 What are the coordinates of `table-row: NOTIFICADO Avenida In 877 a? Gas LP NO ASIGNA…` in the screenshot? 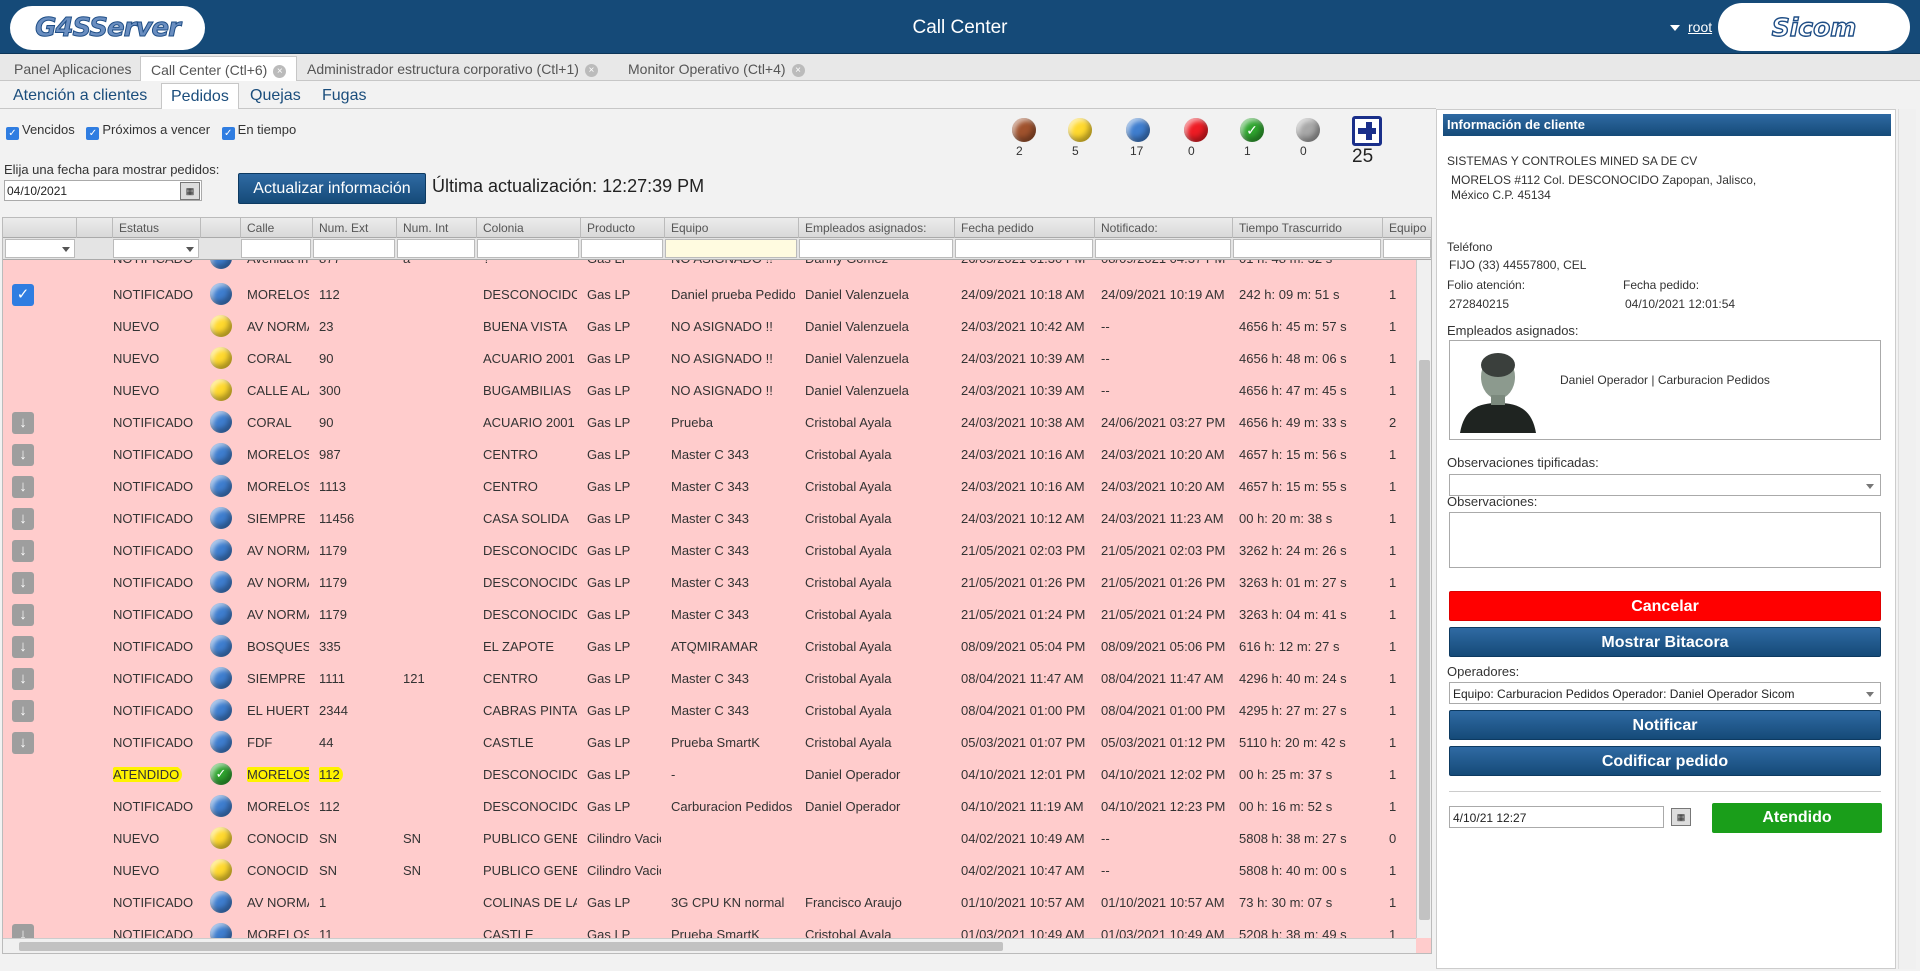 It's located at (709, 267).